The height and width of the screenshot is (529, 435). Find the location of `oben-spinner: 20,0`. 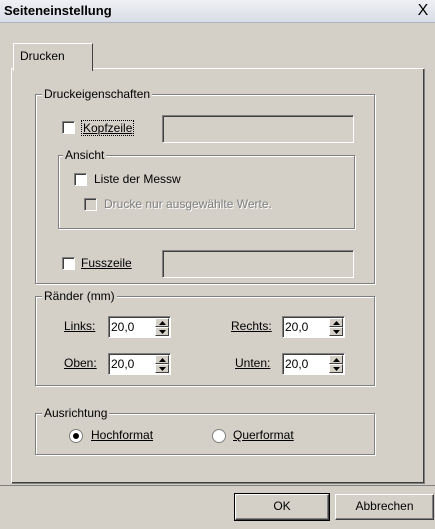

oben-spinner: 20,0 is located at coordinates (139, 364).